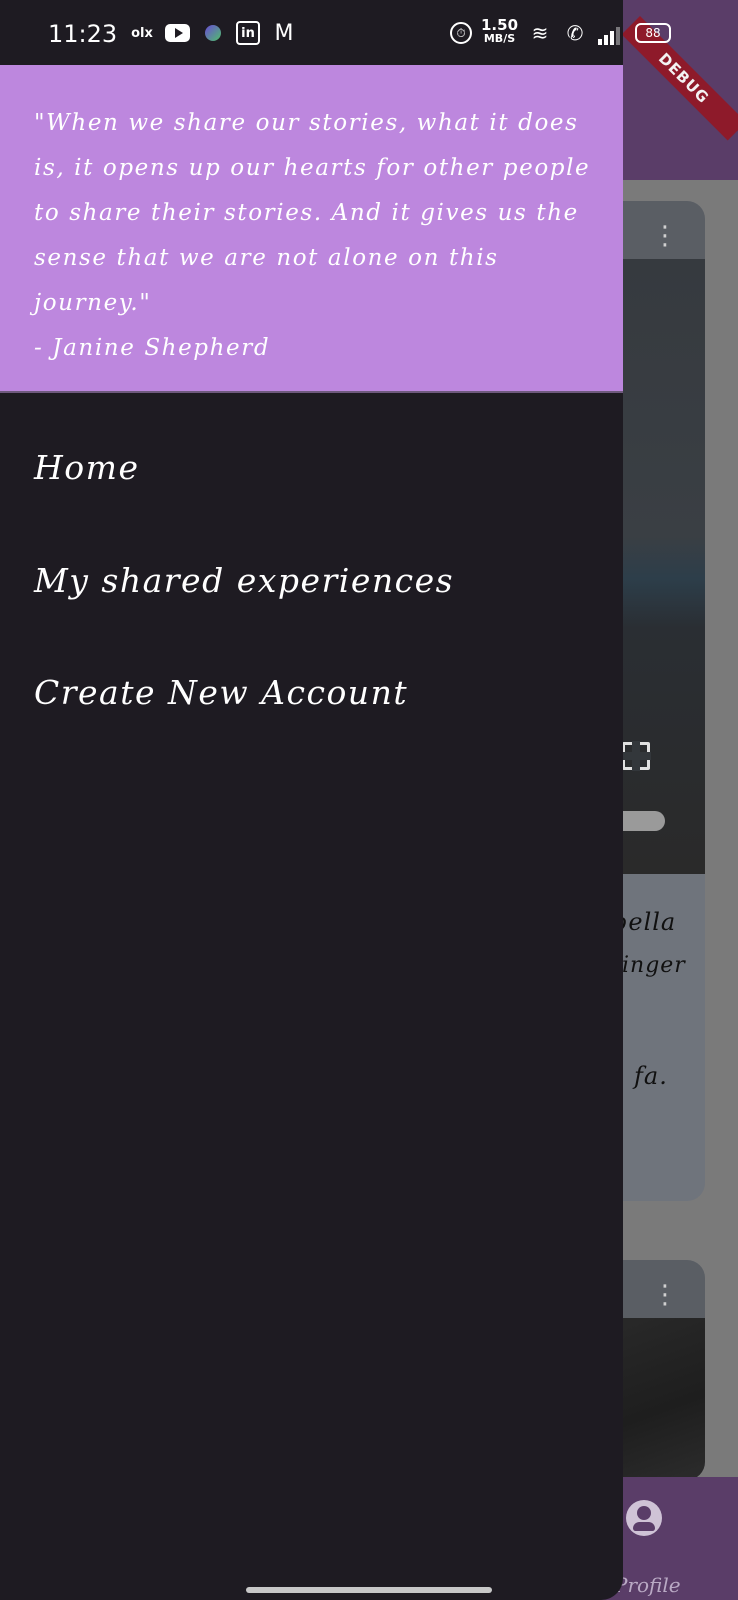 This screenshot has height=1600, width=738. I want to click on gesture-home-bar, so click(369, 1590).